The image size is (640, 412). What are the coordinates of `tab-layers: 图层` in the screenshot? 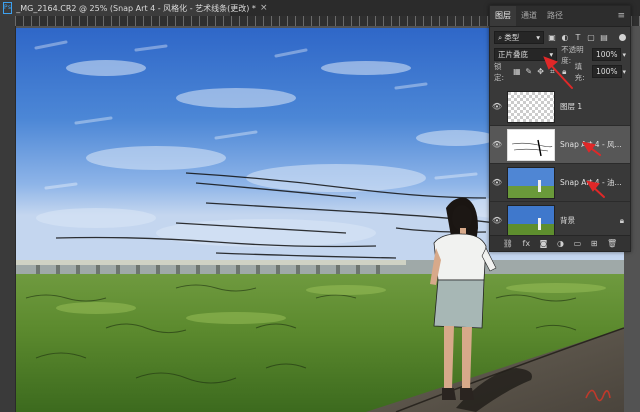 It's located at (503, 16).